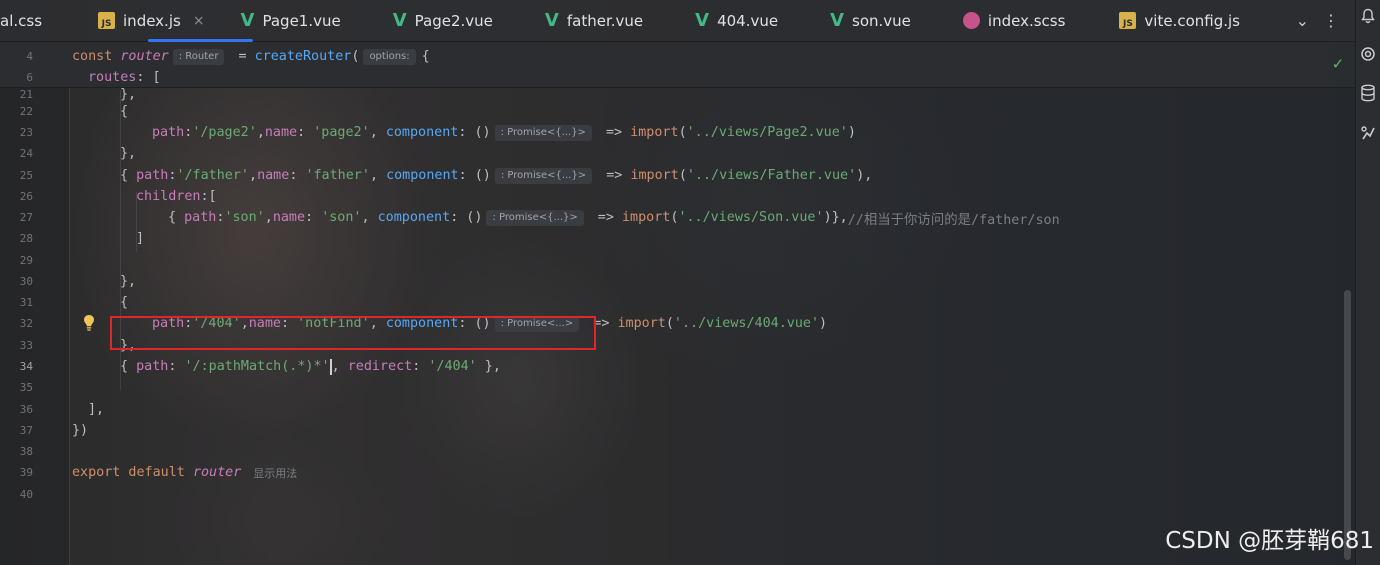 The image size is (1380, 565). What do you see at coordinates (257, 366) in the screenshot?
I see `string: '/:pathMatch(.*)*'` at bounding box center [257, 366].